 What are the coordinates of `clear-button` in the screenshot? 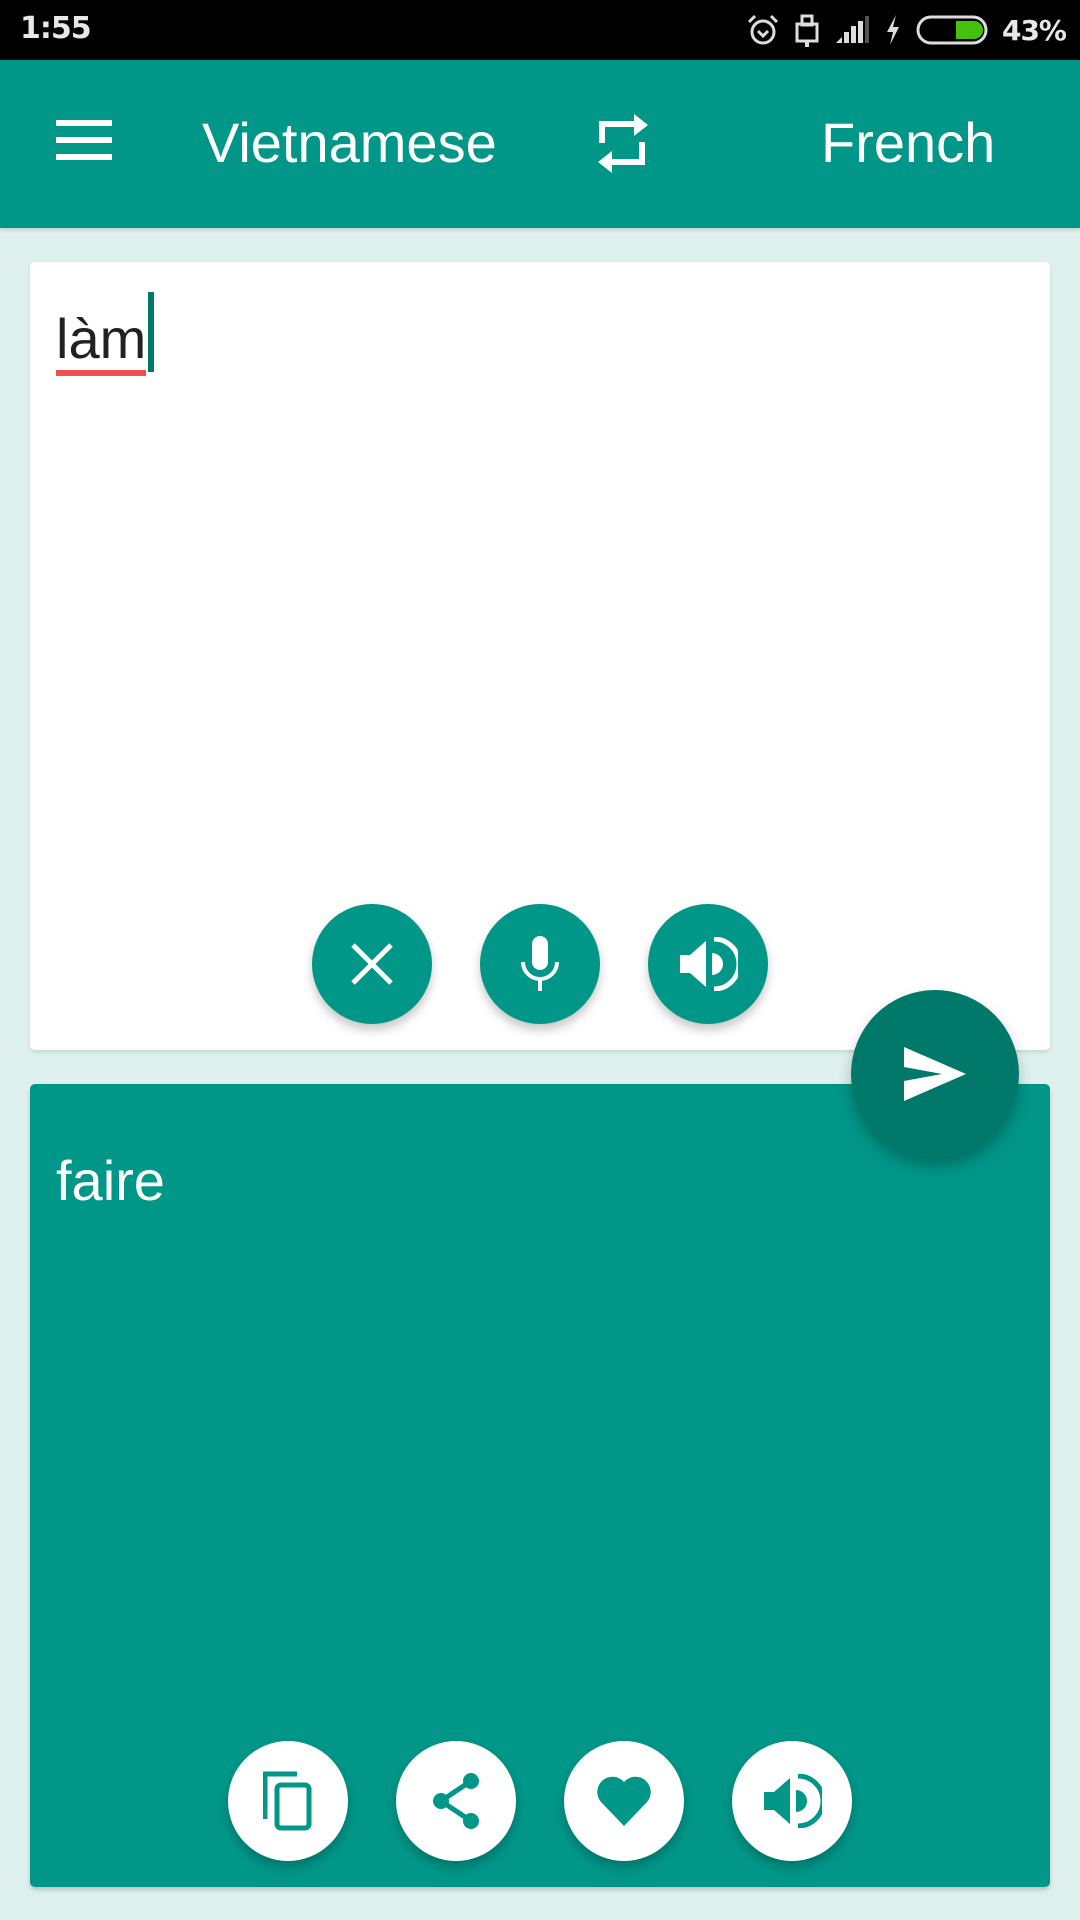 It's located at (372, 964).